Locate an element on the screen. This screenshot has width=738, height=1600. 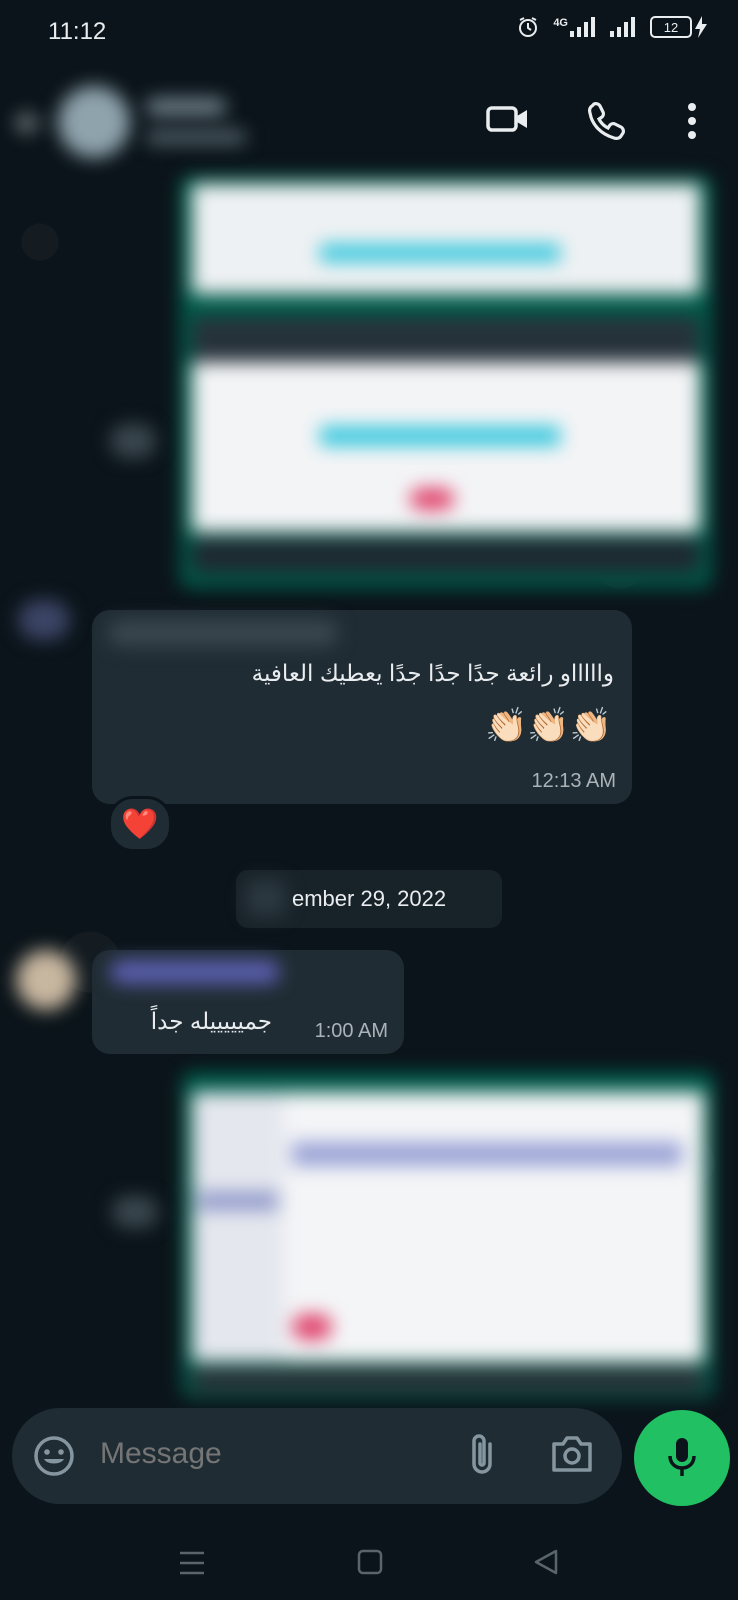
network-type-label: 4G is located at coordinates (560, 23).